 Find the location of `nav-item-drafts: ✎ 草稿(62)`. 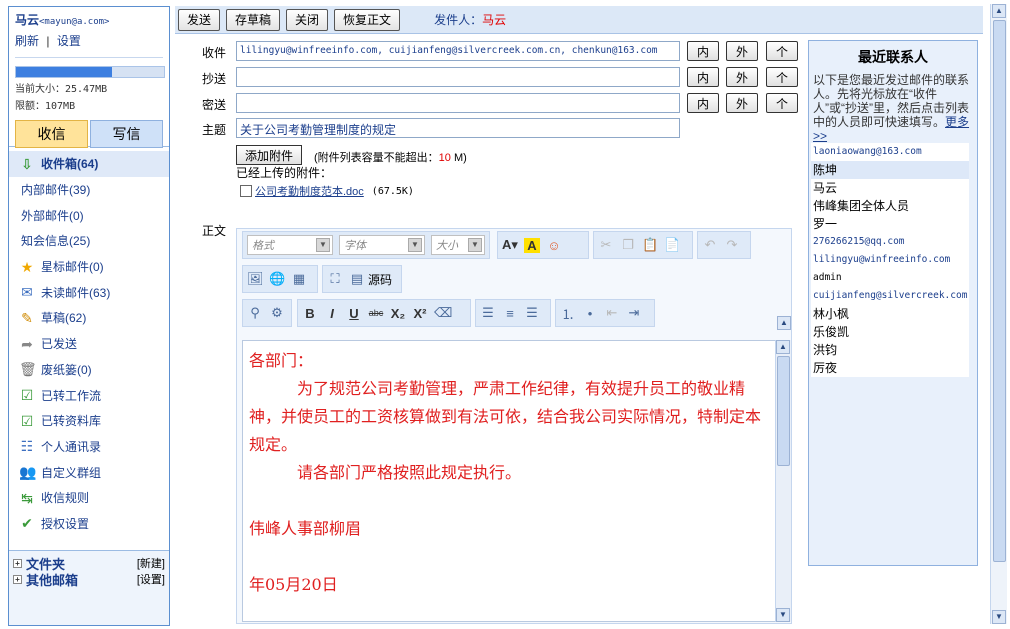

nav-item-drafts: ✎ 草稿(62) is located at coordinates (89, 318).